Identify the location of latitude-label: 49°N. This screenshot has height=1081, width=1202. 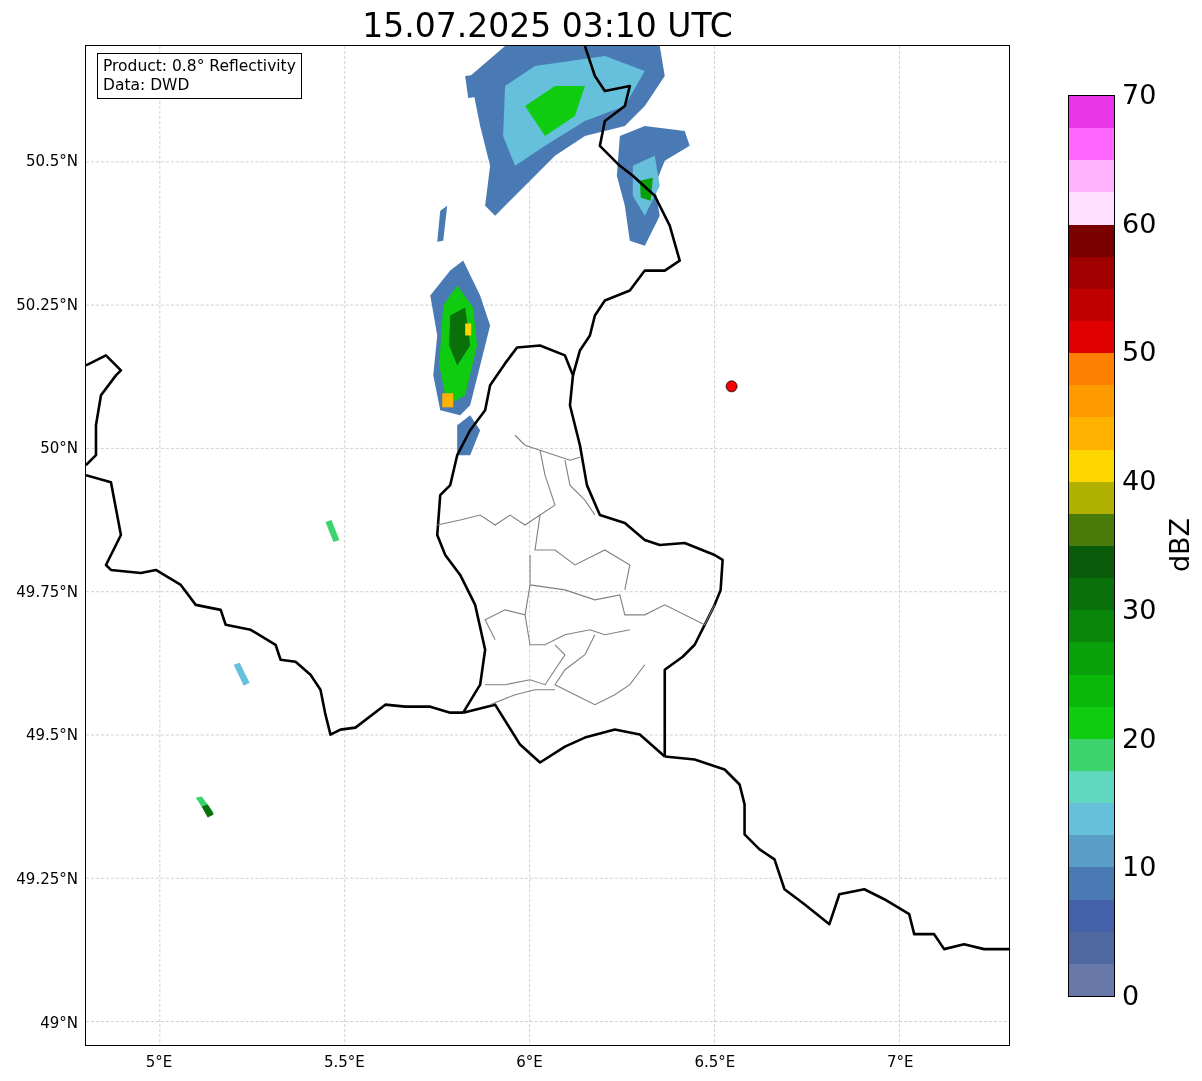
(59, 1022).